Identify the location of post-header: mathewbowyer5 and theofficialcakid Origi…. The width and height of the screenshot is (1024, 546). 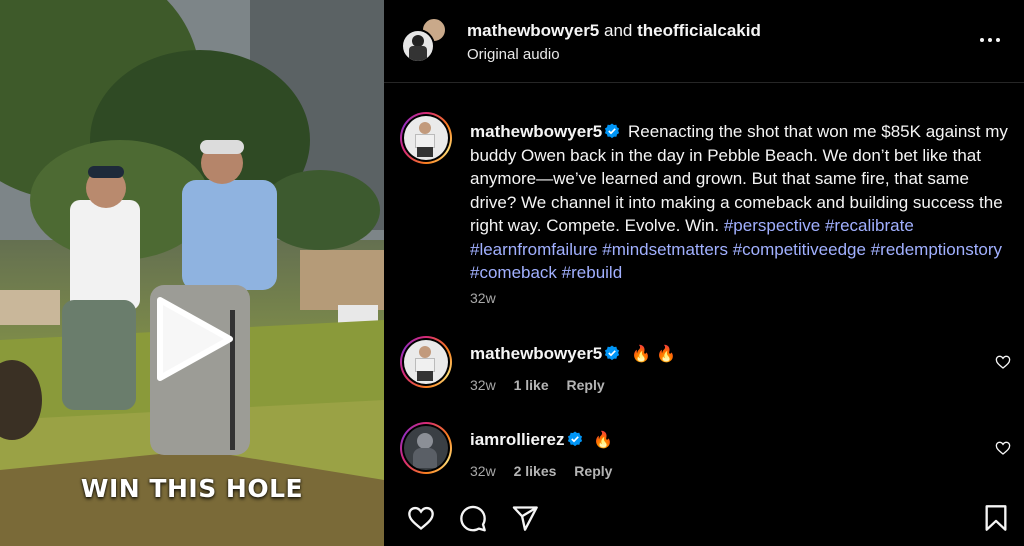
(704, 41).